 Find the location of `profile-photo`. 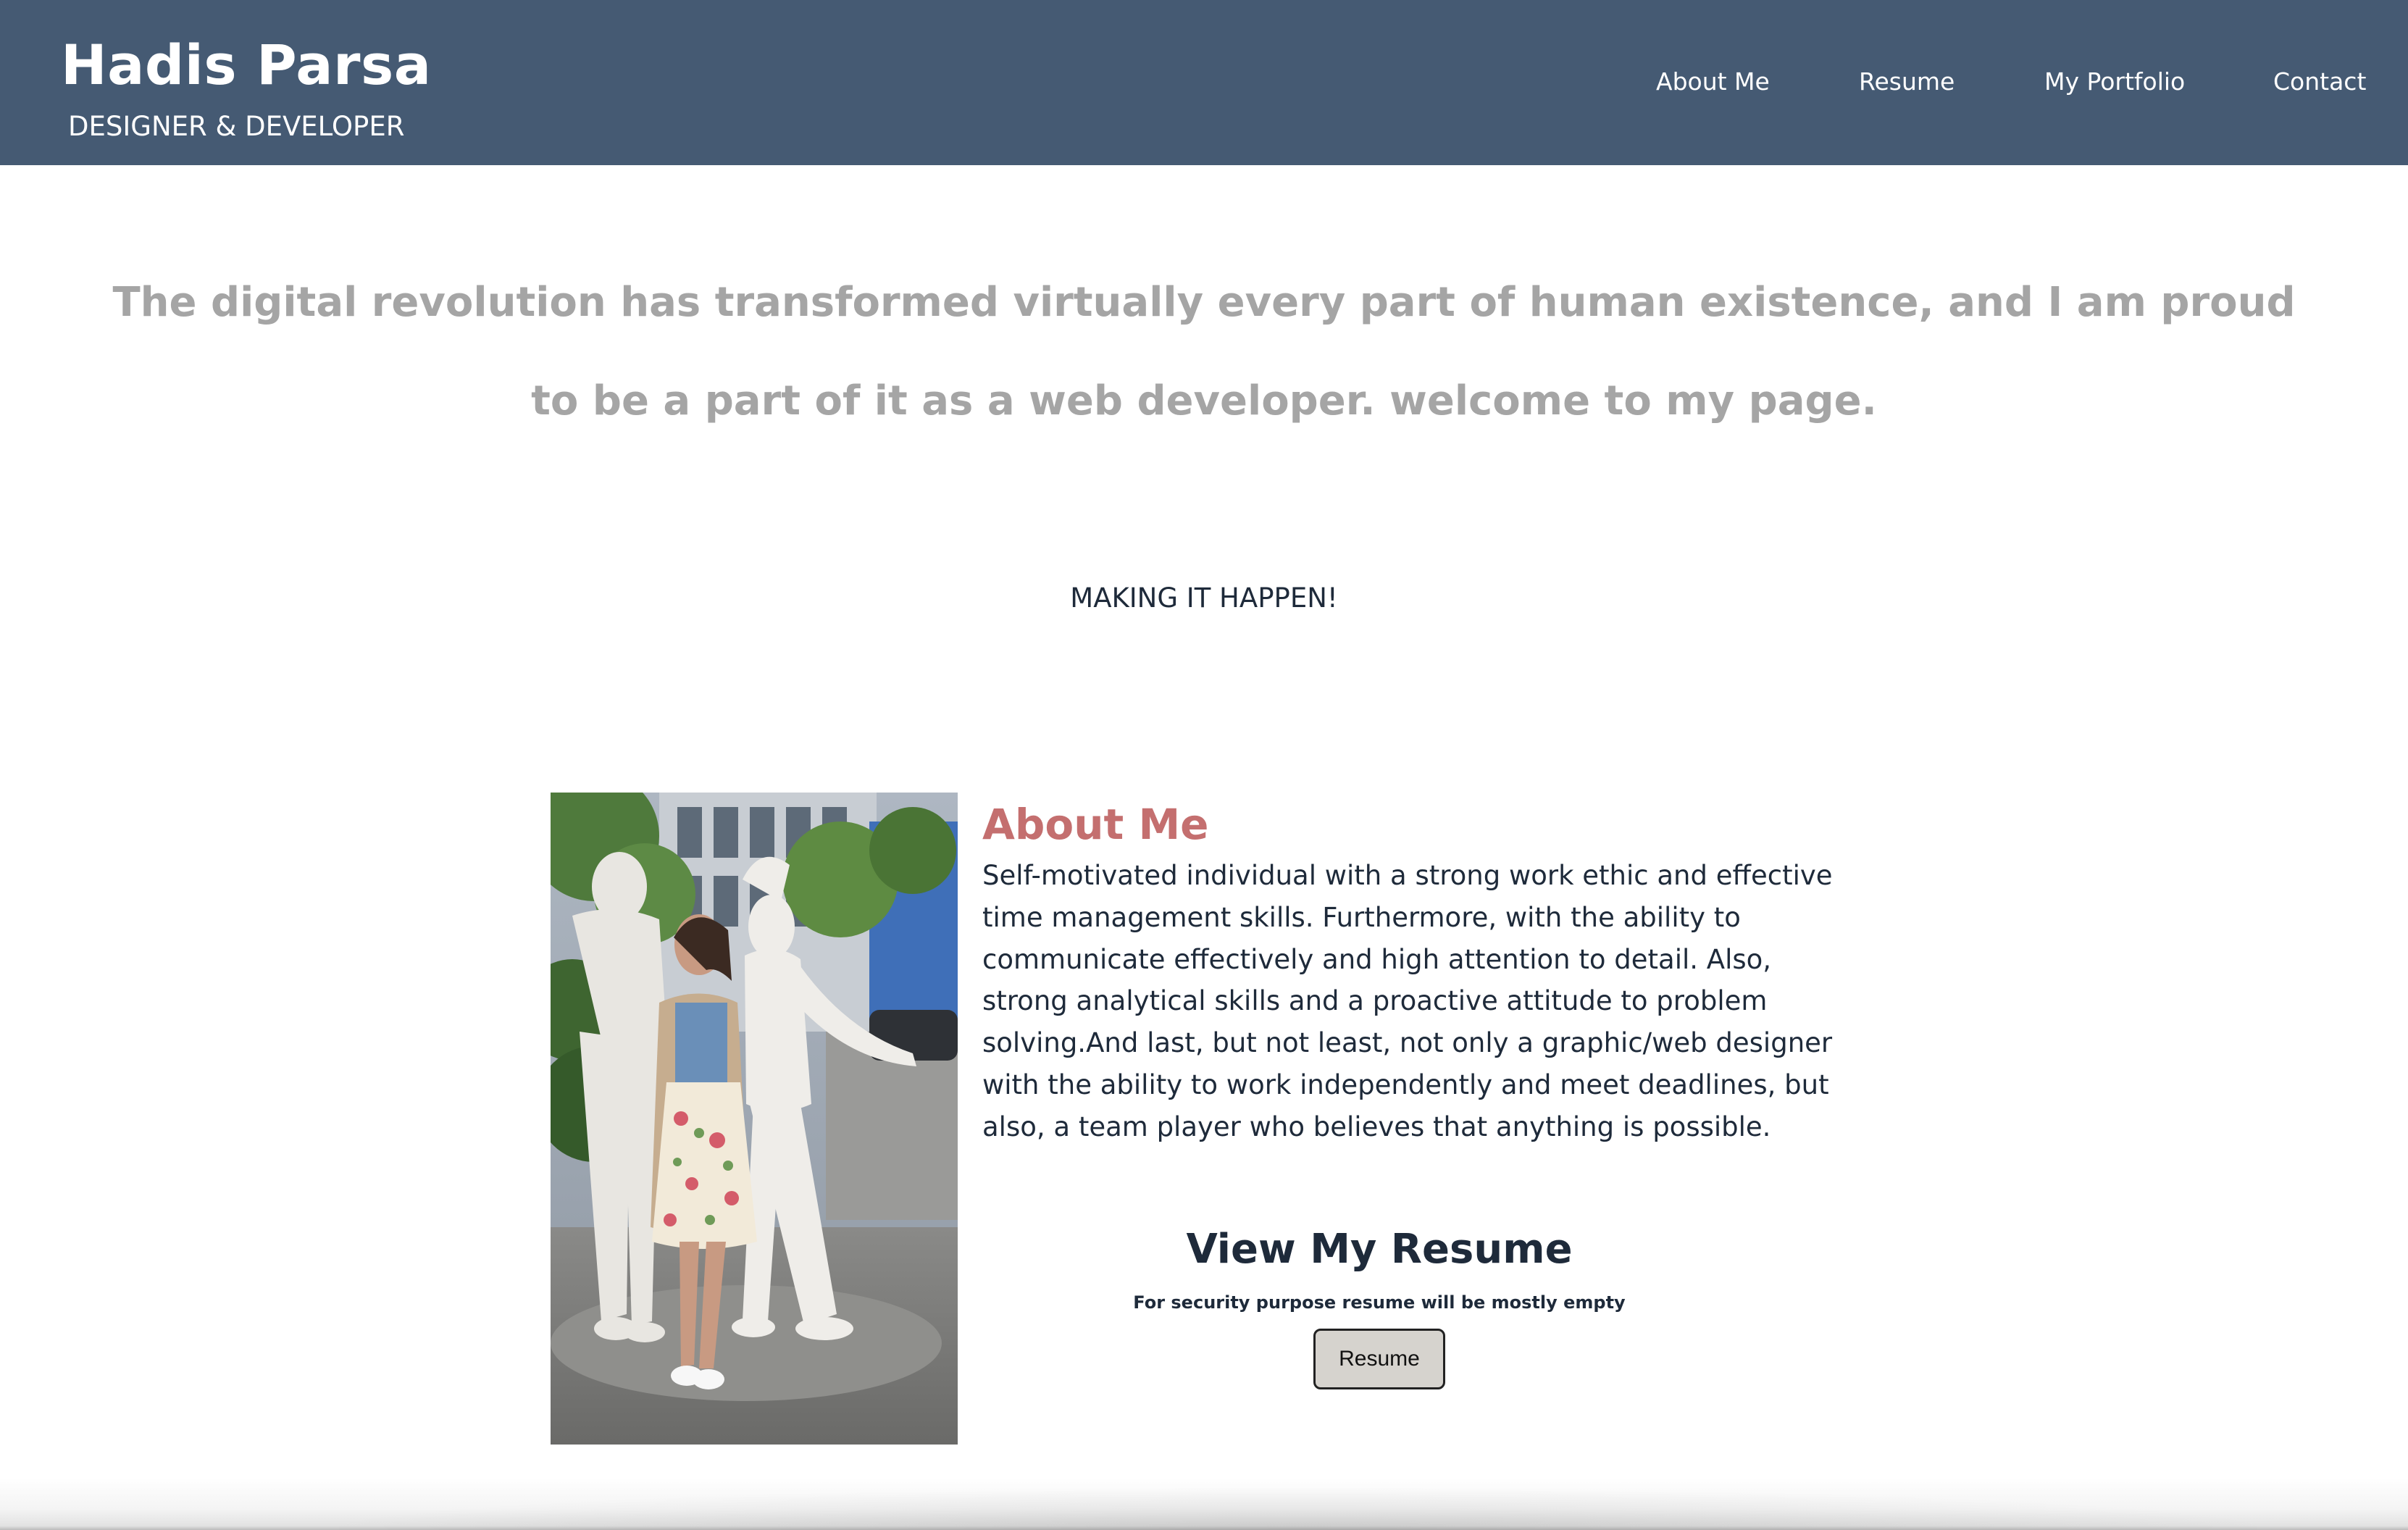

profile-photo is located at coordinates (754, 1119).